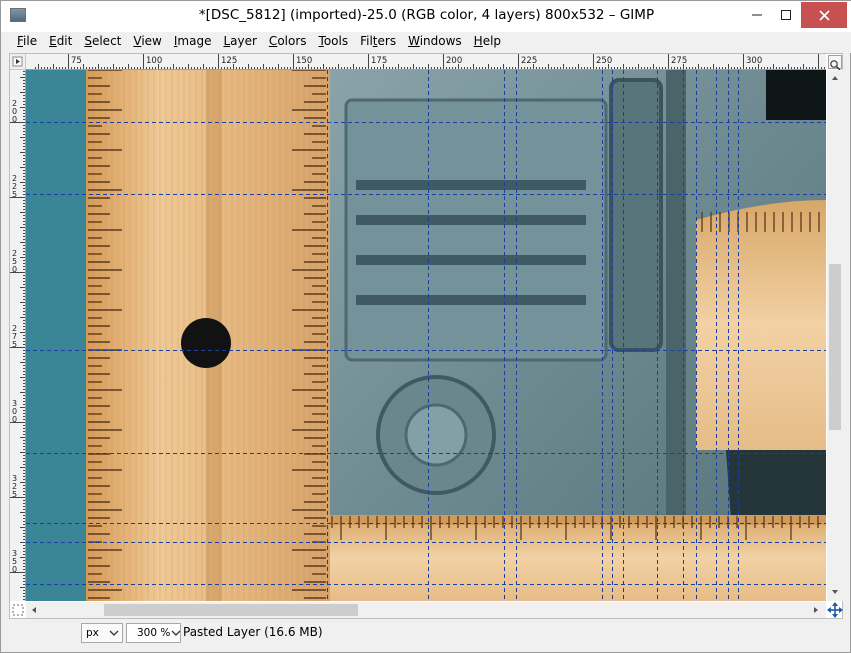 This screenshot has width=851, height=653. I want to click on menu-windows: Windows, so click(435, 42).